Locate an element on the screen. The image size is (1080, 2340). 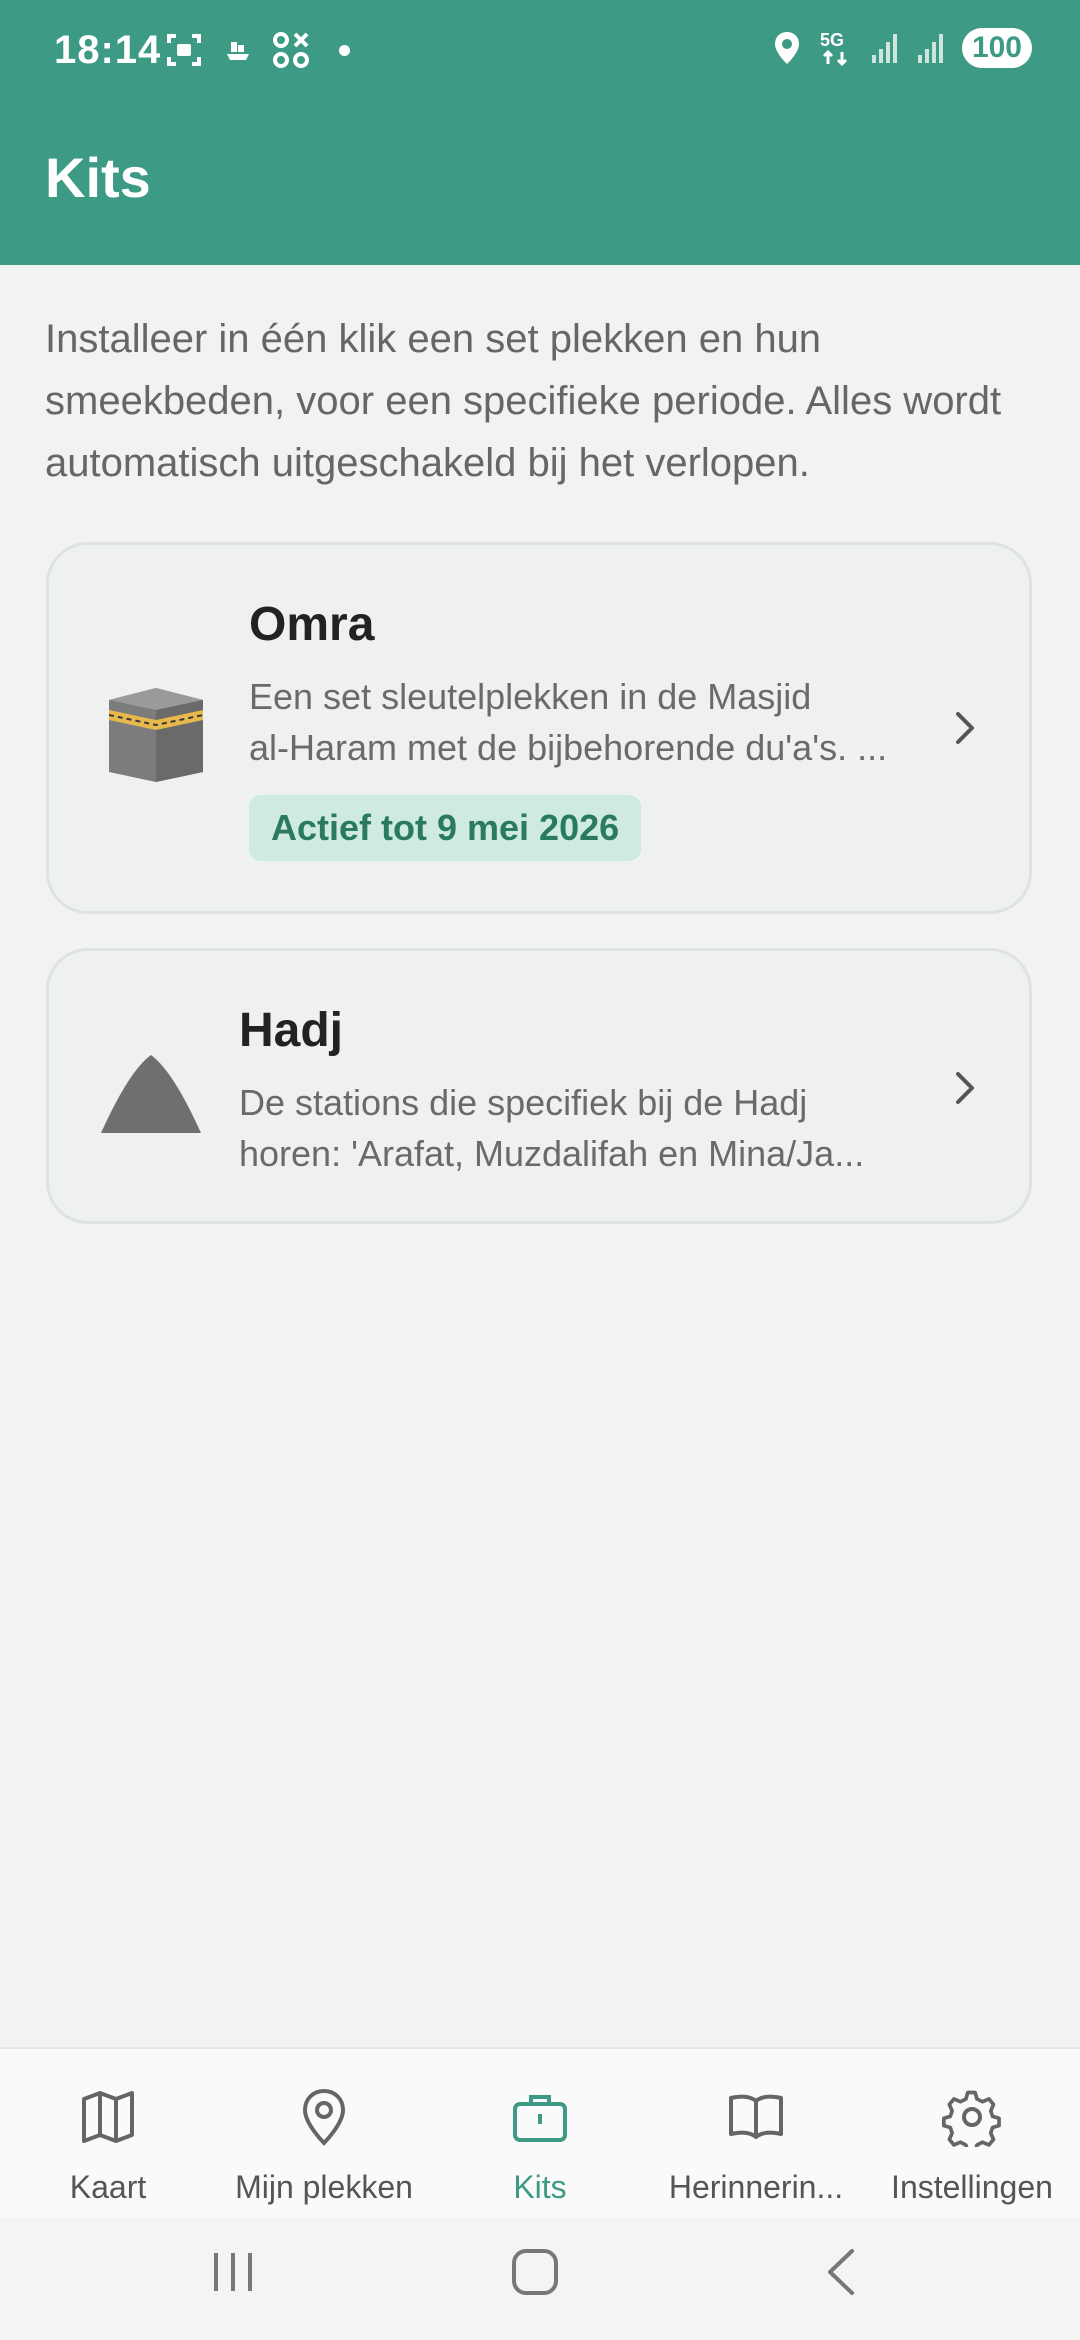
kaaba-icon is located at coordinates (156, 735).